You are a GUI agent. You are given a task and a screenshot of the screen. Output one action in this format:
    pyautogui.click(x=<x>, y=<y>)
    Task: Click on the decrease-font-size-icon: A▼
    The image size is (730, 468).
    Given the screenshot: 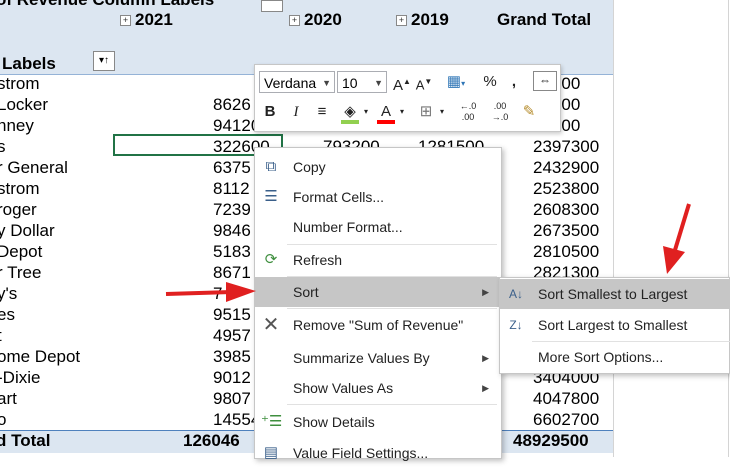 What is the action you would take?
    pyautogui.click(x=424, y=82)
    